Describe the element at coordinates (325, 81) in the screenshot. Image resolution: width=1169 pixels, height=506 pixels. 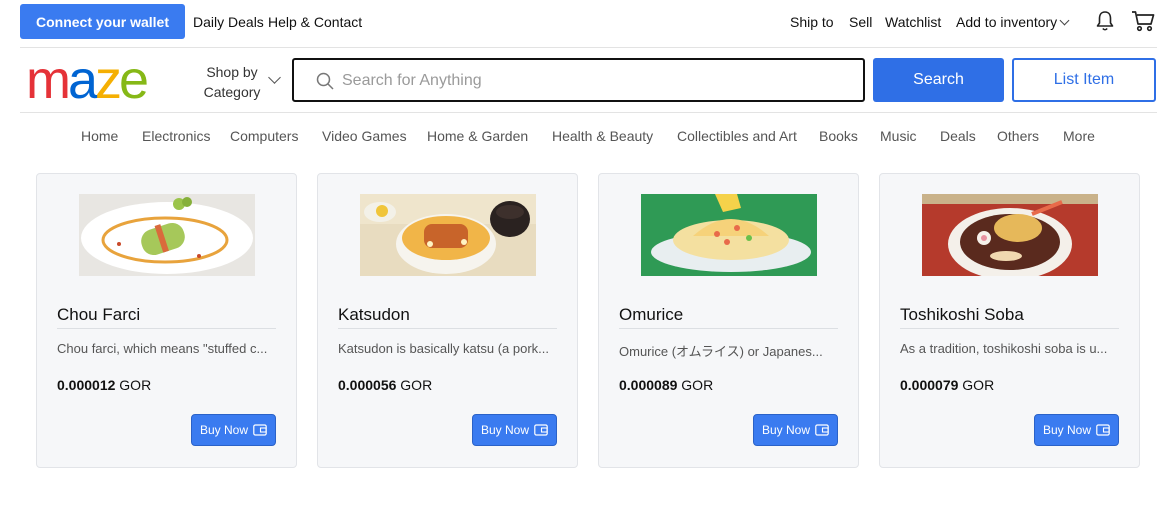
I see `search-icon` at that location.